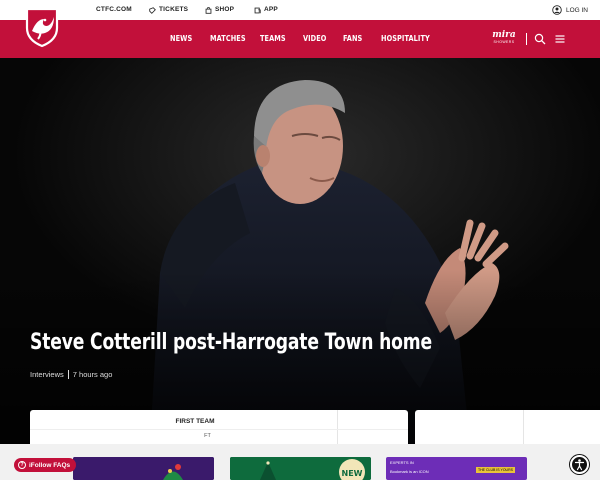 The width and height of the screenshot is (600, 480). I want to click on tickets-label: TICKETS, so click(174, 9).